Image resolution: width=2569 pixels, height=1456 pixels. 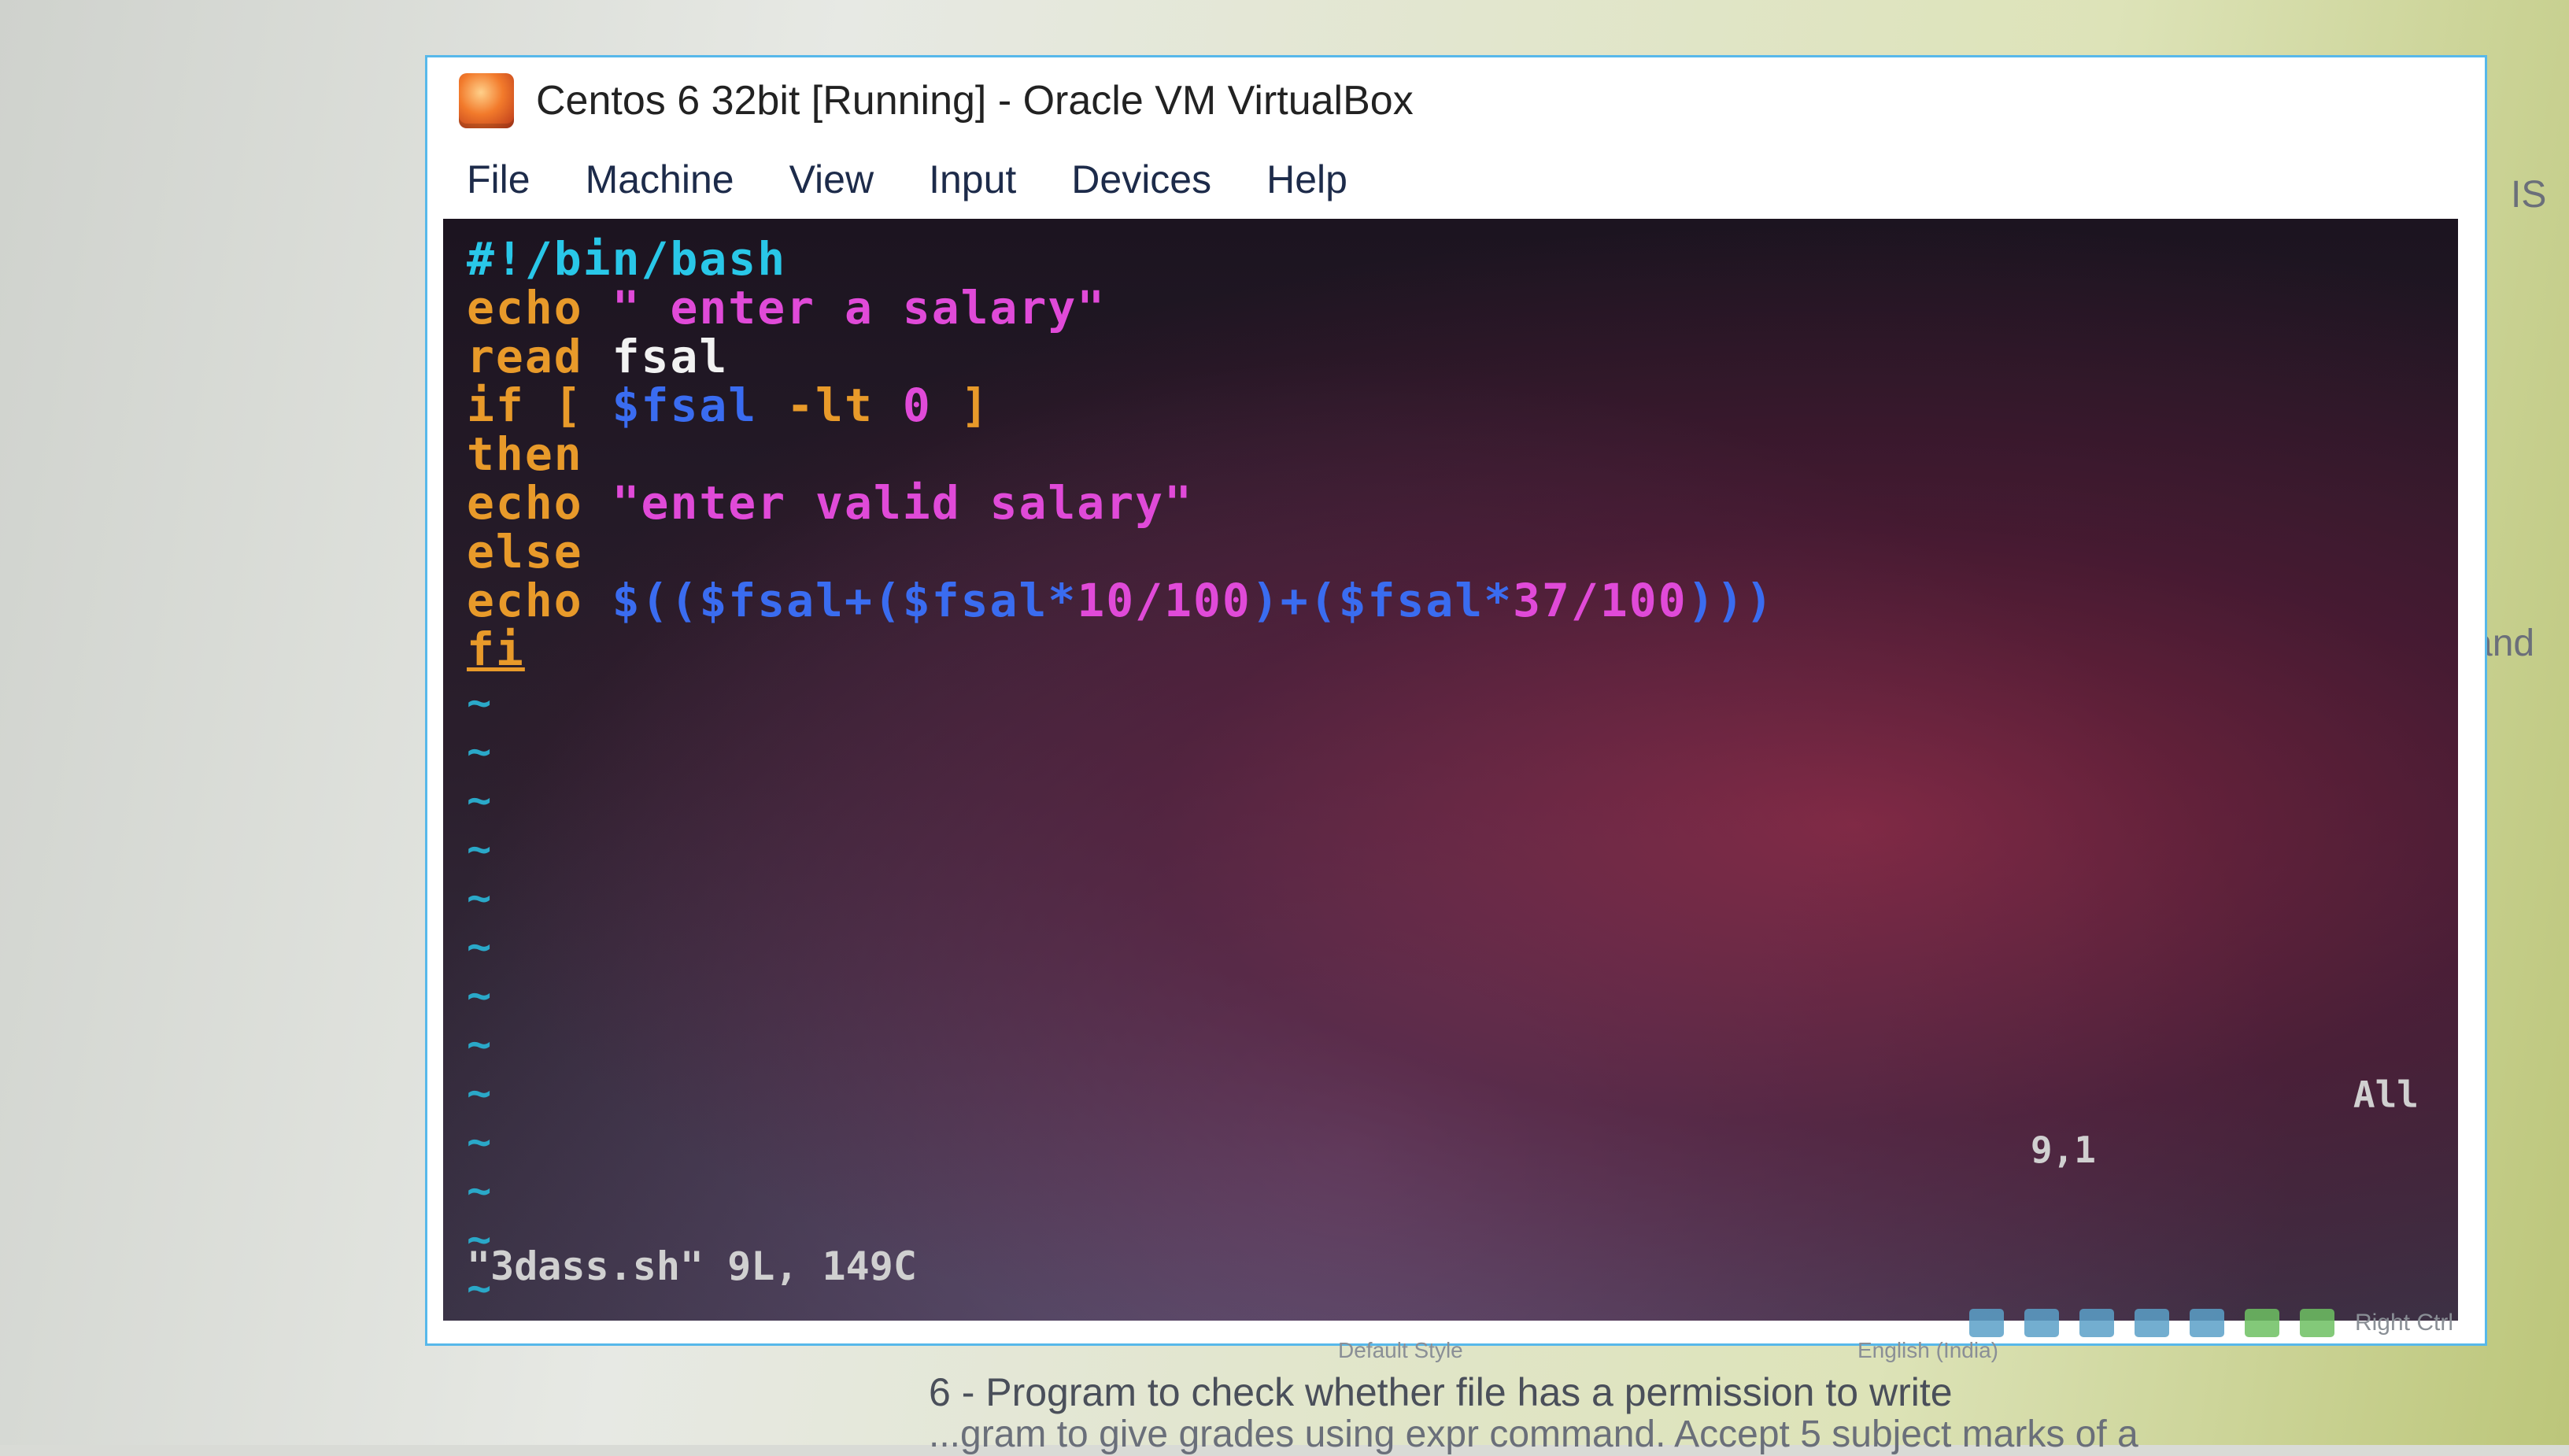 I want to click on menu-view: View, so click(x=831, y=179).